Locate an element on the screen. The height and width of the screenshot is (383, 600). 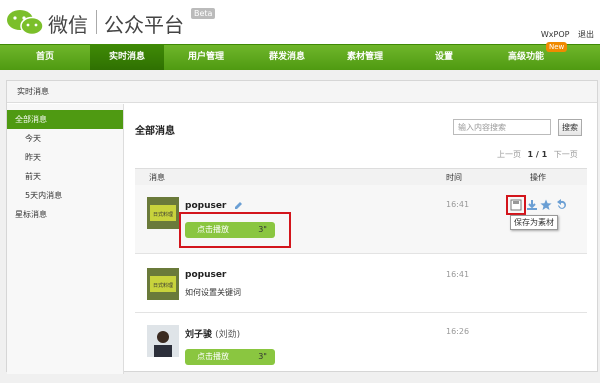
logout-link: 退出 is located at coordinates (586, 34).